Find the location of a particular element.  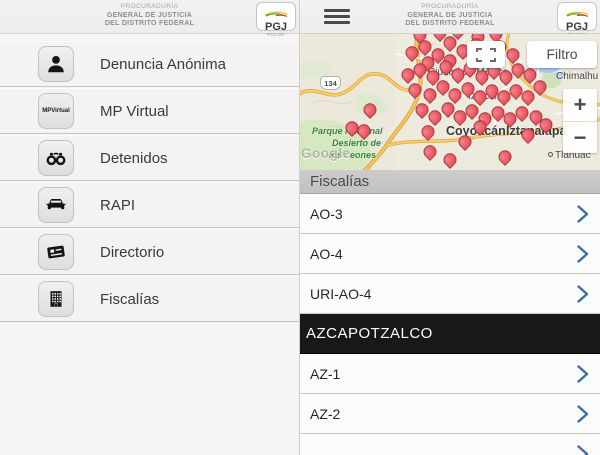

menu-item-fiscalias: Fiscalías is located at coordinates (149, 299).